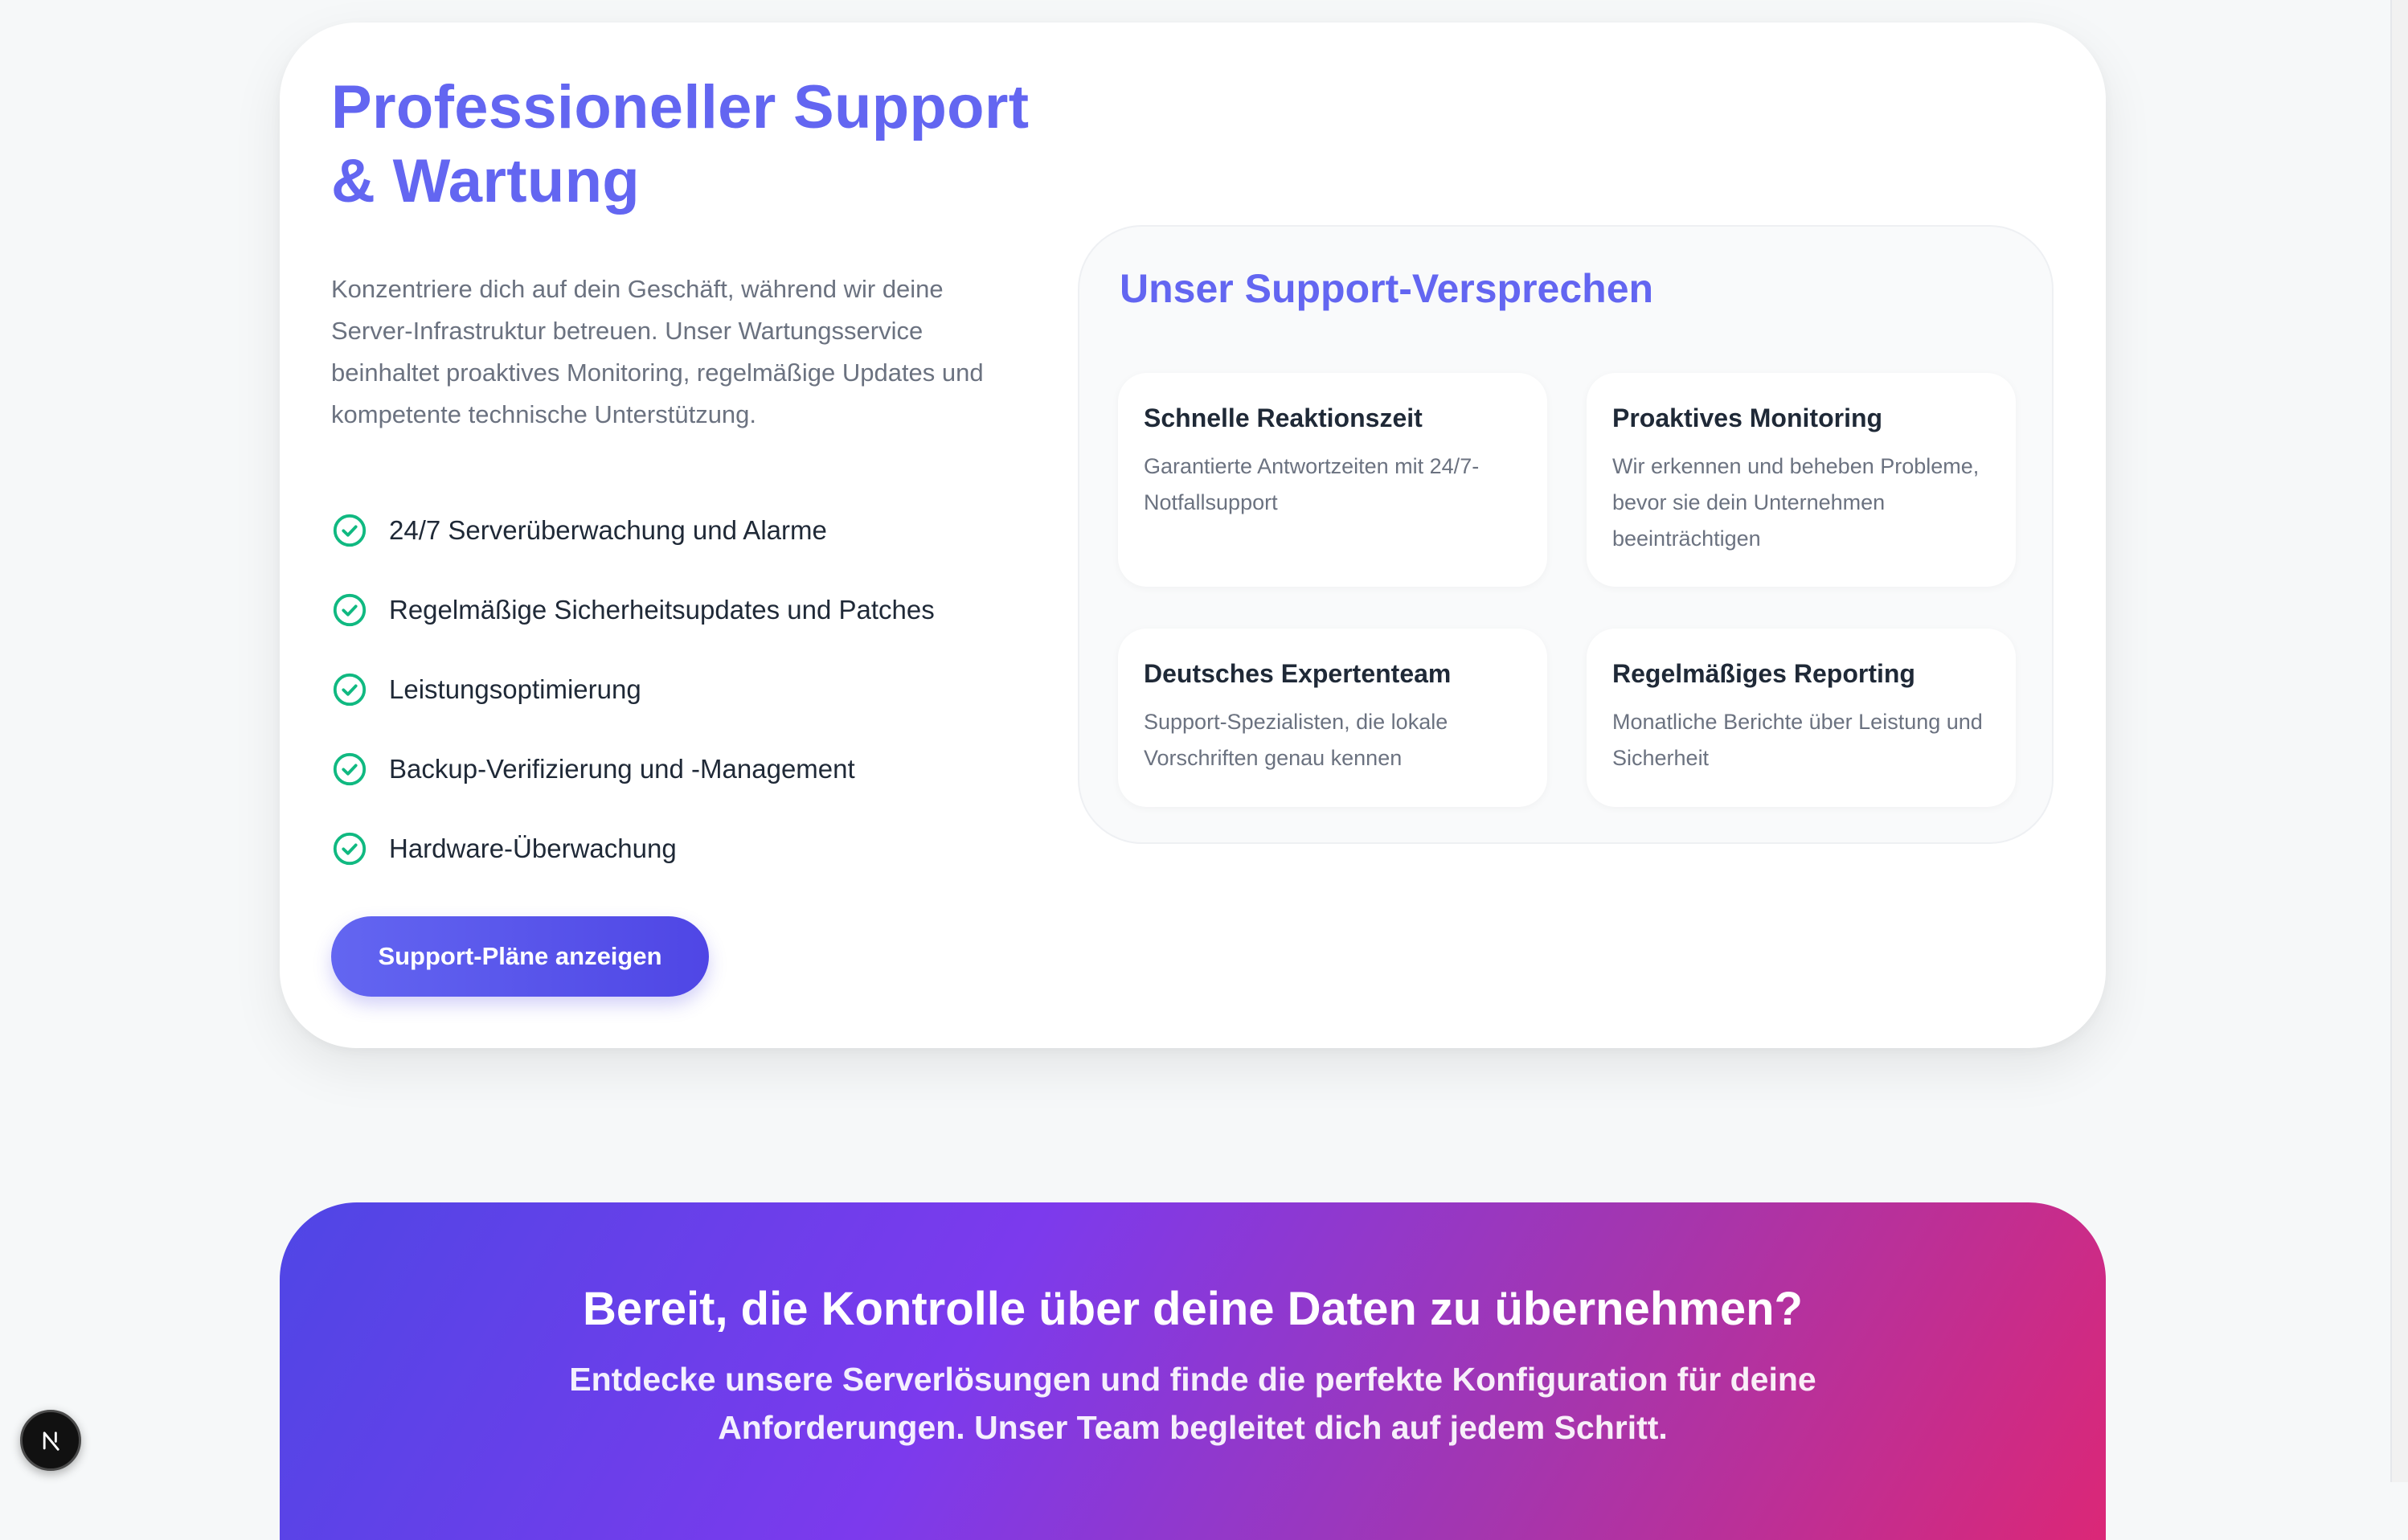 The image size is (2408, 1540). I want to click on support-title: Professioneller Support & Wartung, so click(684, 145).